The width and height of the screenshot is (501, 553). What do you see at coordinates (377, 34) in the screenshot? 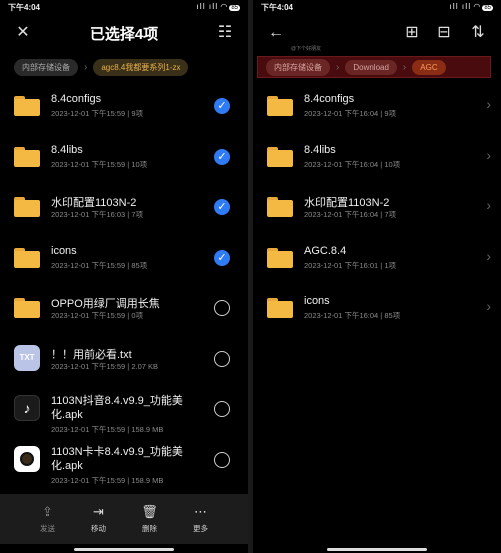
I see `browse-toolbar: ← @下个好朋友 ⊞ ⊟ ⇅` at bounding box center [377, 34].